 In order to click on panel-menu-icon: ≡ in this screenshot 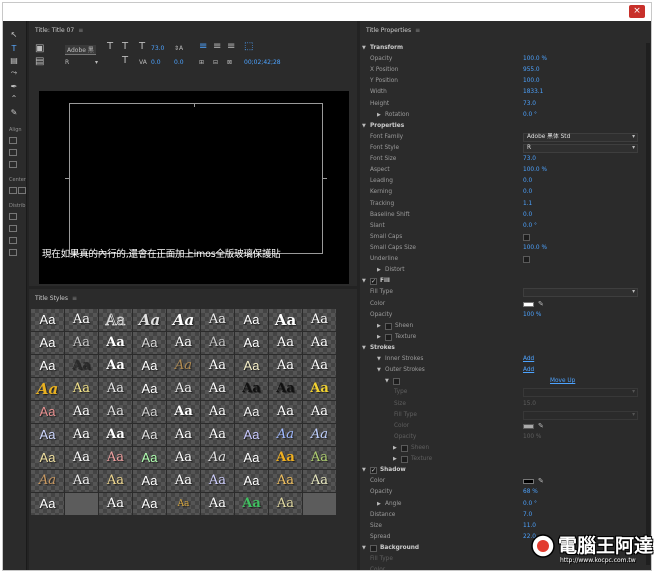, I will do `click(80, 30)`.